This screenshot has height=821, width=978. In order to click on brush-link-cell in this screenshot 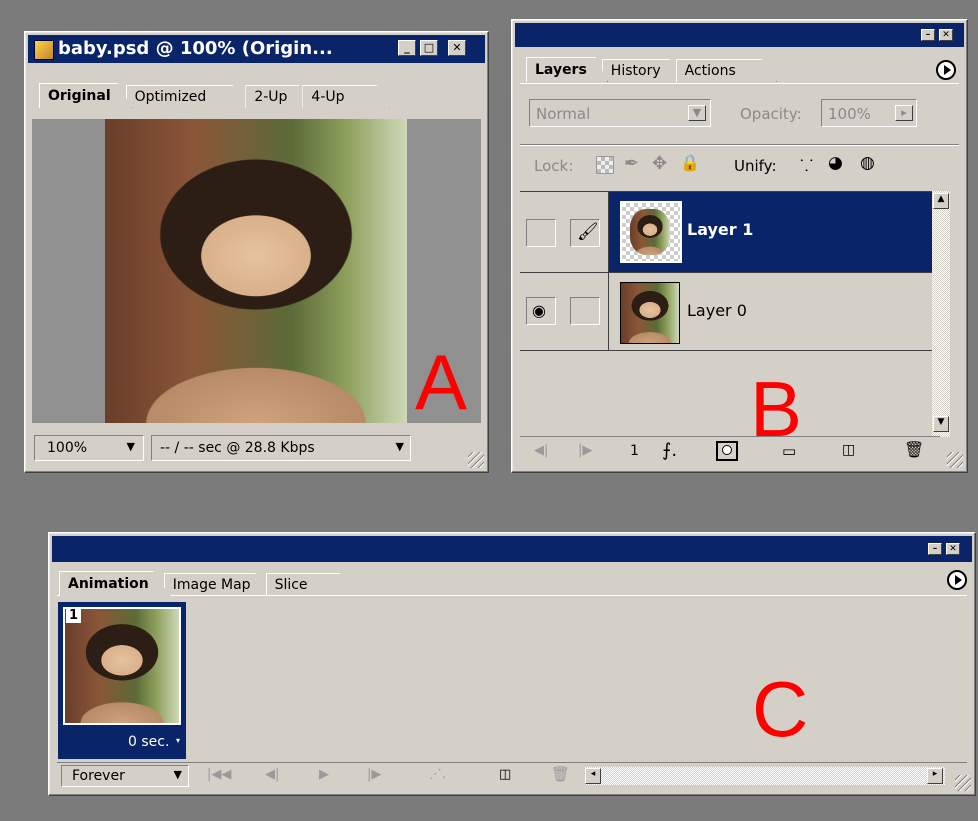, I will do `click(585, 311)`.